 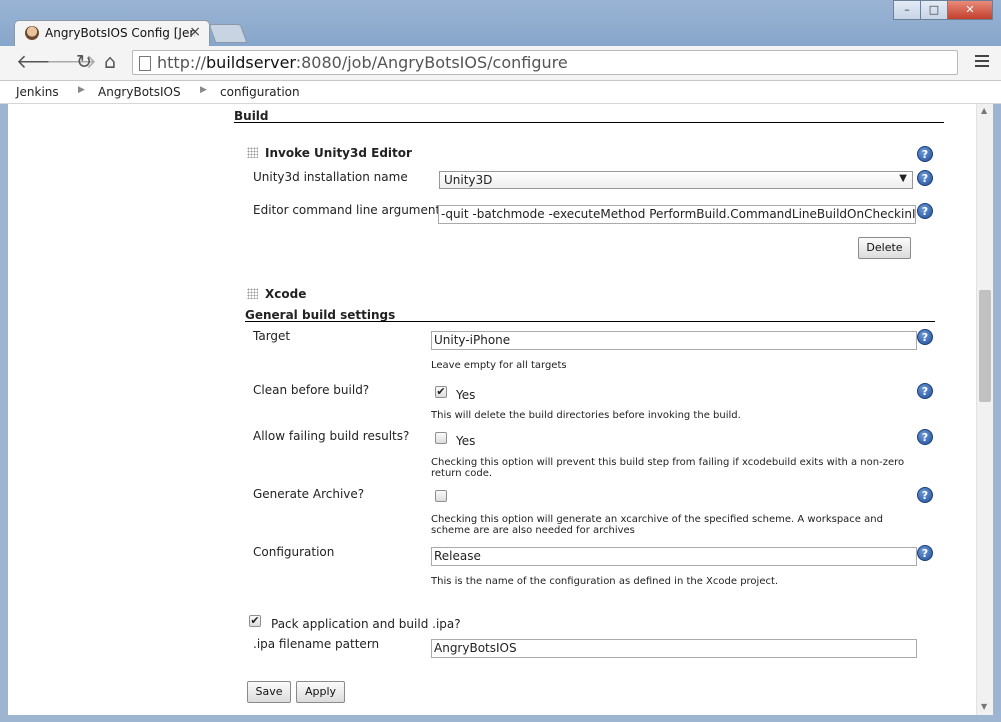 What do you see at coordinates (533, 530) in the screenshot?
I see `archive-hint-continued: scheme are are also needed for archives` at bounding box center [533, 530].